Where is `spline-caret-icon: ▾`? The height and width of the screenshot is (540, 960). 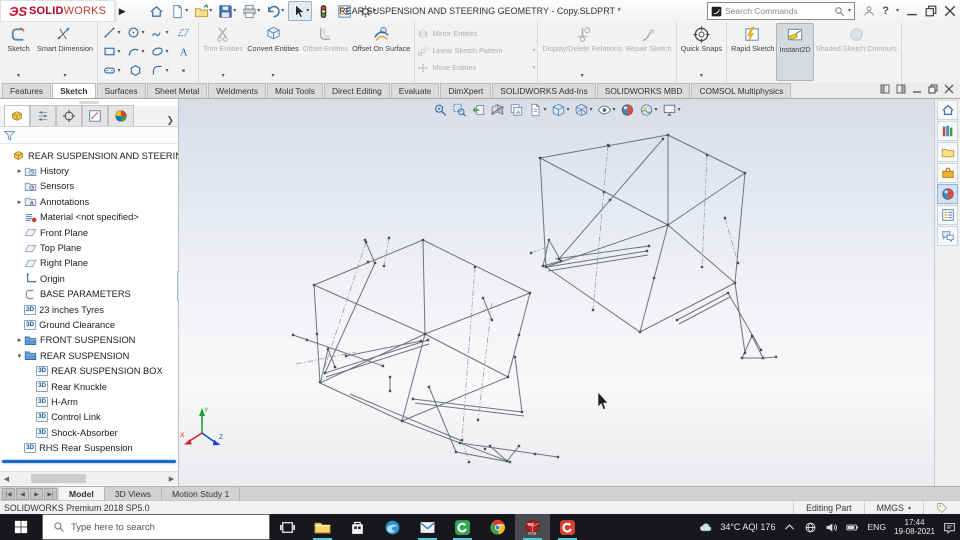 spline-caret-icon: ▾ is located at coordinates (166, 33).